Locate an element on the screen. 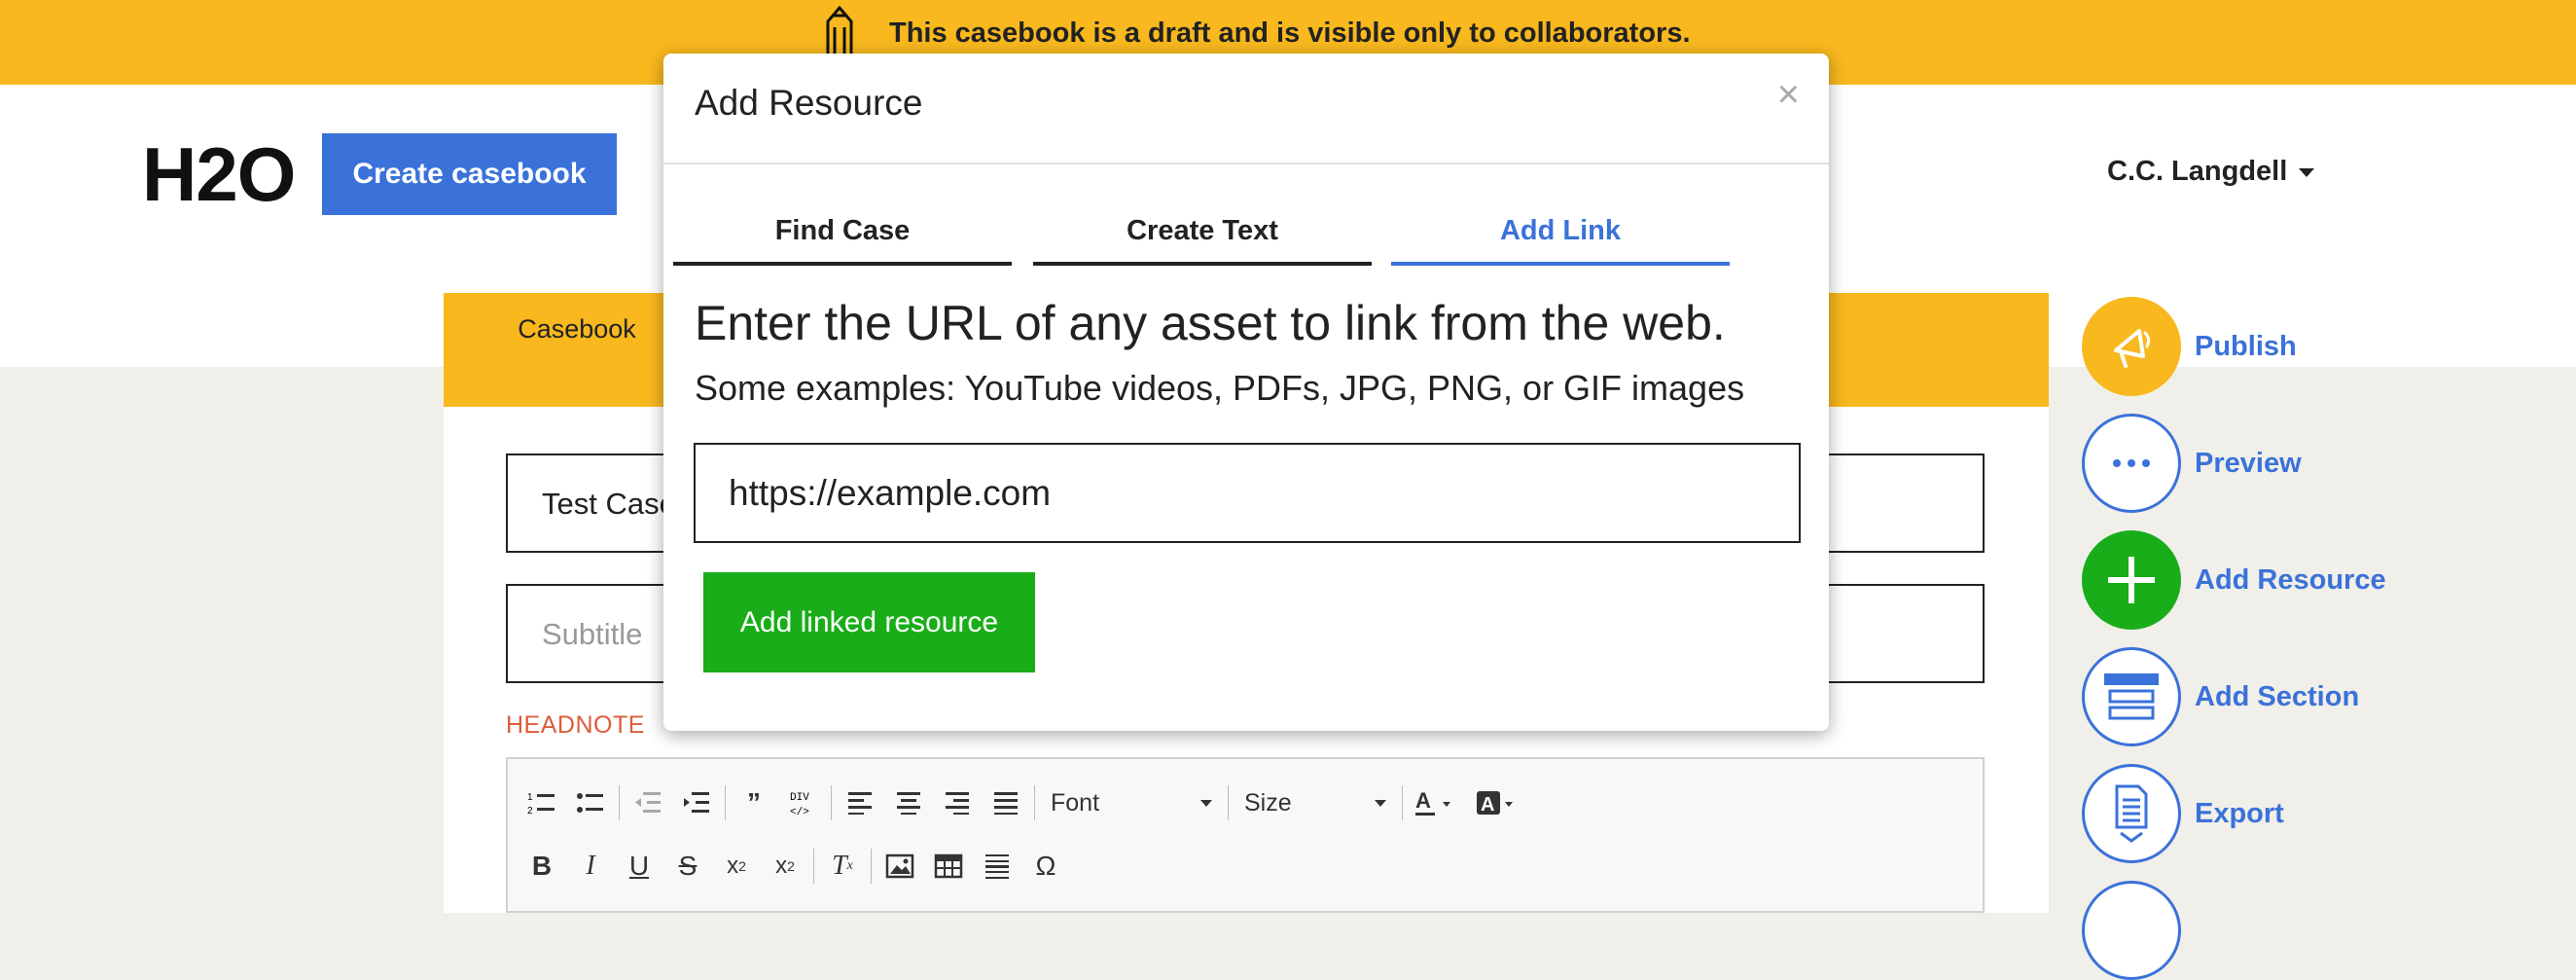 Image resolution: width=2576 pixels, height=980 pixels. tab-create-text: Create Text is located at coordinates (1202, 237).